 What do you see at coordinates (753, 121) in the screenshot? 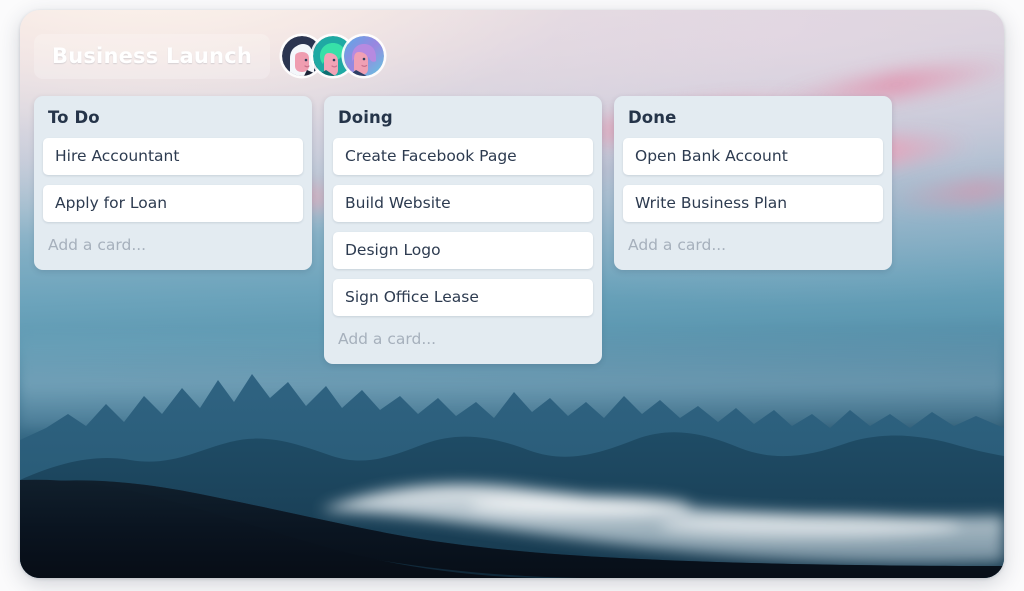
I see `list-title: Done` at bounding box center [753, 121].